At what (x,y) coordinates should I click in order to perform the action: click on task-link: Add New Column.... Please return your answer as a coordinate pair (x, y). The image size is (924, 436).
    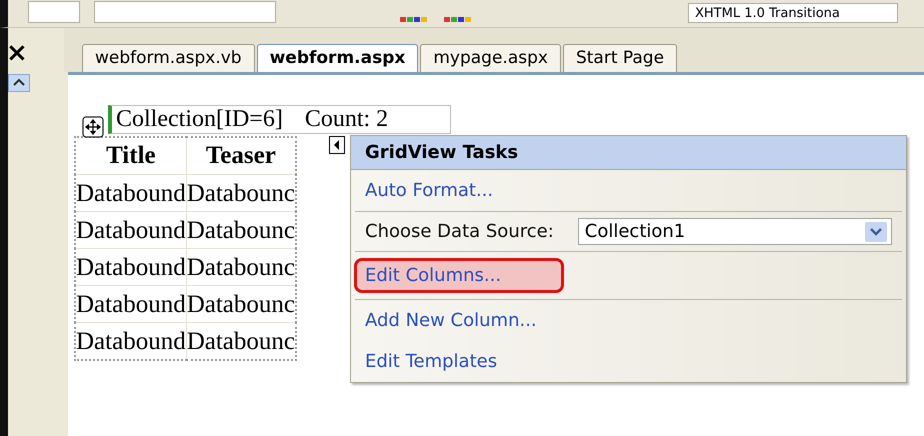
    Looking at the image, I should click on (451, 320).